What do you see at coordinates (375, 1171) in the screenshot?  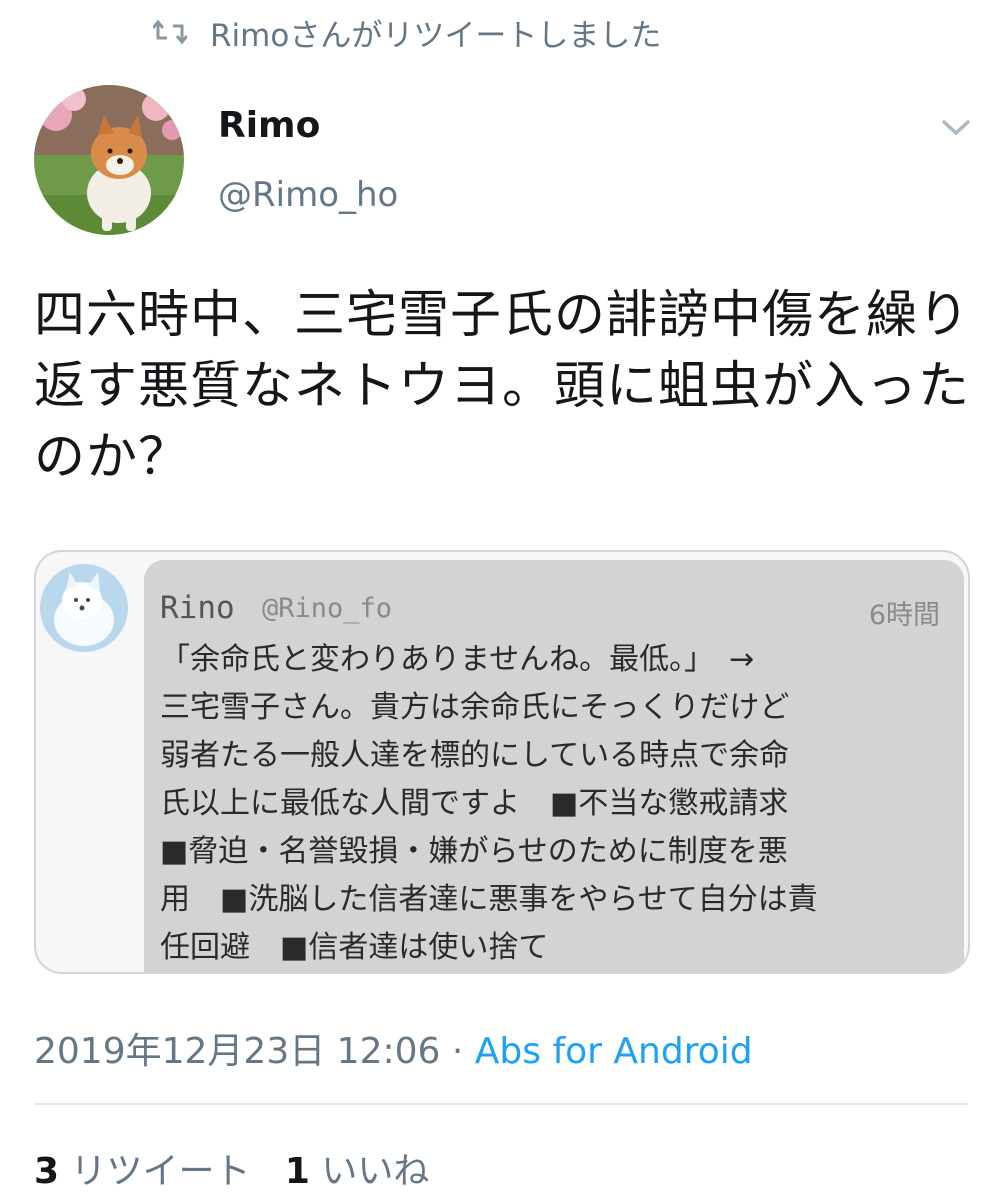 I see `like-label: いいね` at bounding box center [375, 1171].